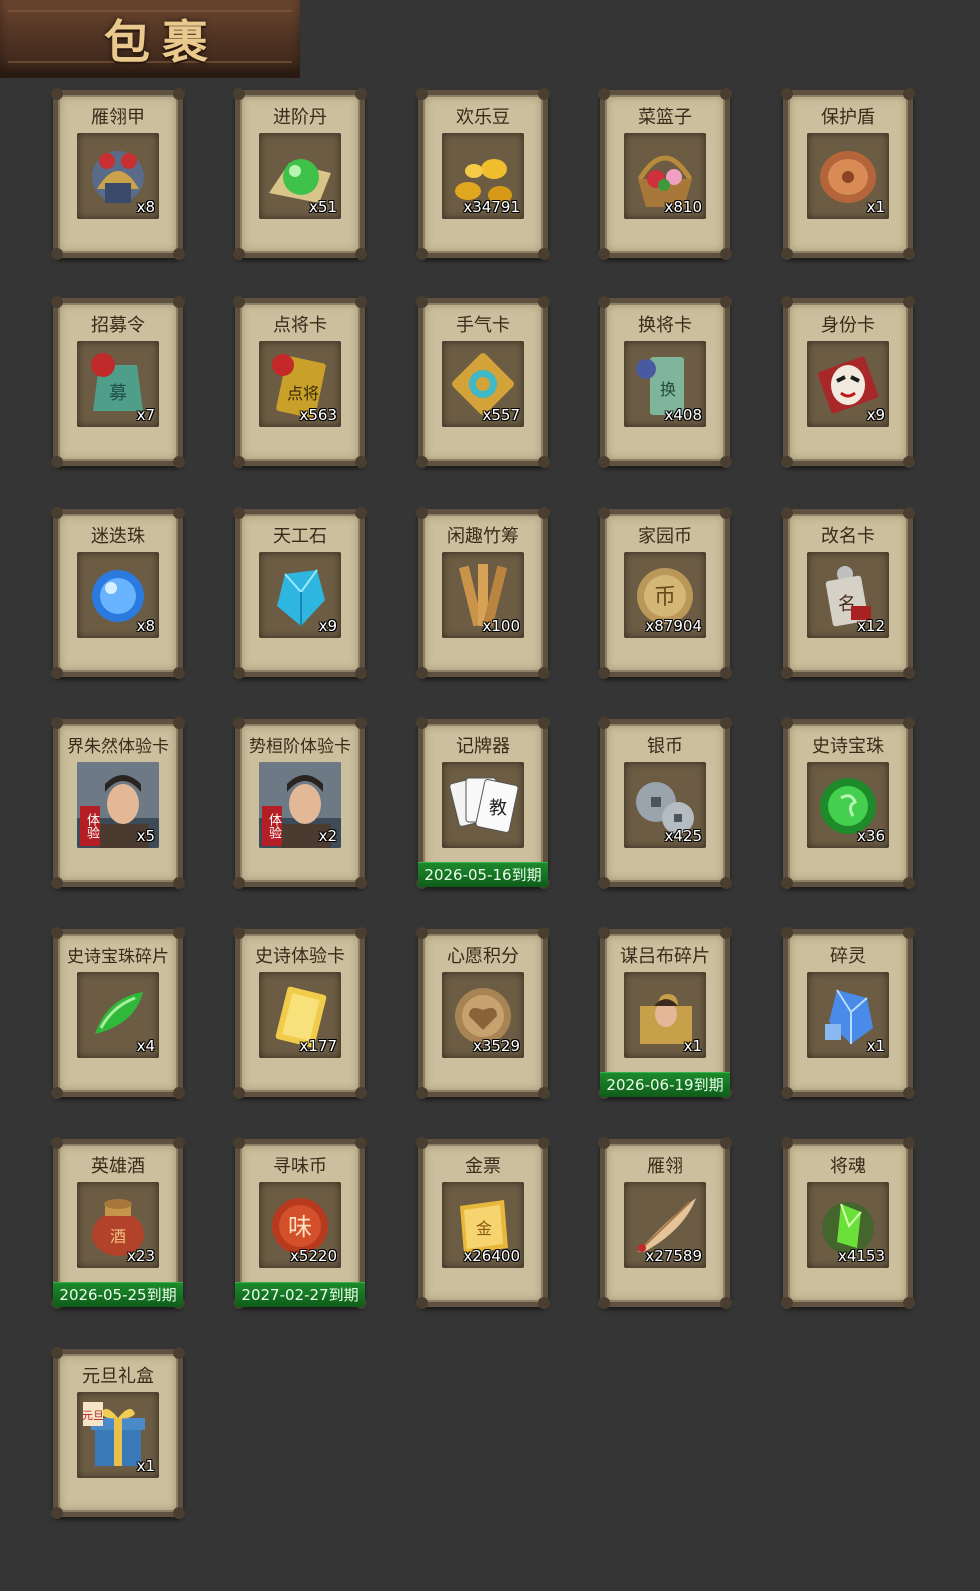 The width and height of the screenshot is (980, 1591). What do you see at coordinates (118, 1236) in the screenshot?
I see `svg-text: 酒` at bounding box center [118, 1236].